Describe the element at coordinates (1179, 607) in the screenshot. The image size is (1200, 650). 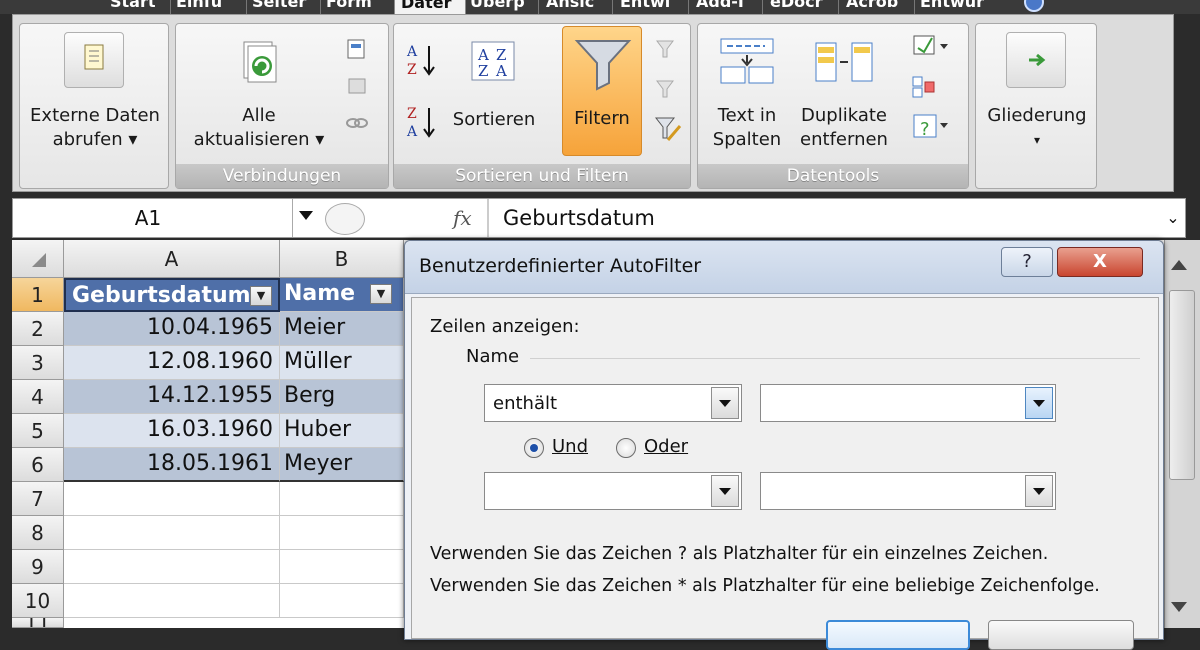
I see `scroll-down-icon` at that location.